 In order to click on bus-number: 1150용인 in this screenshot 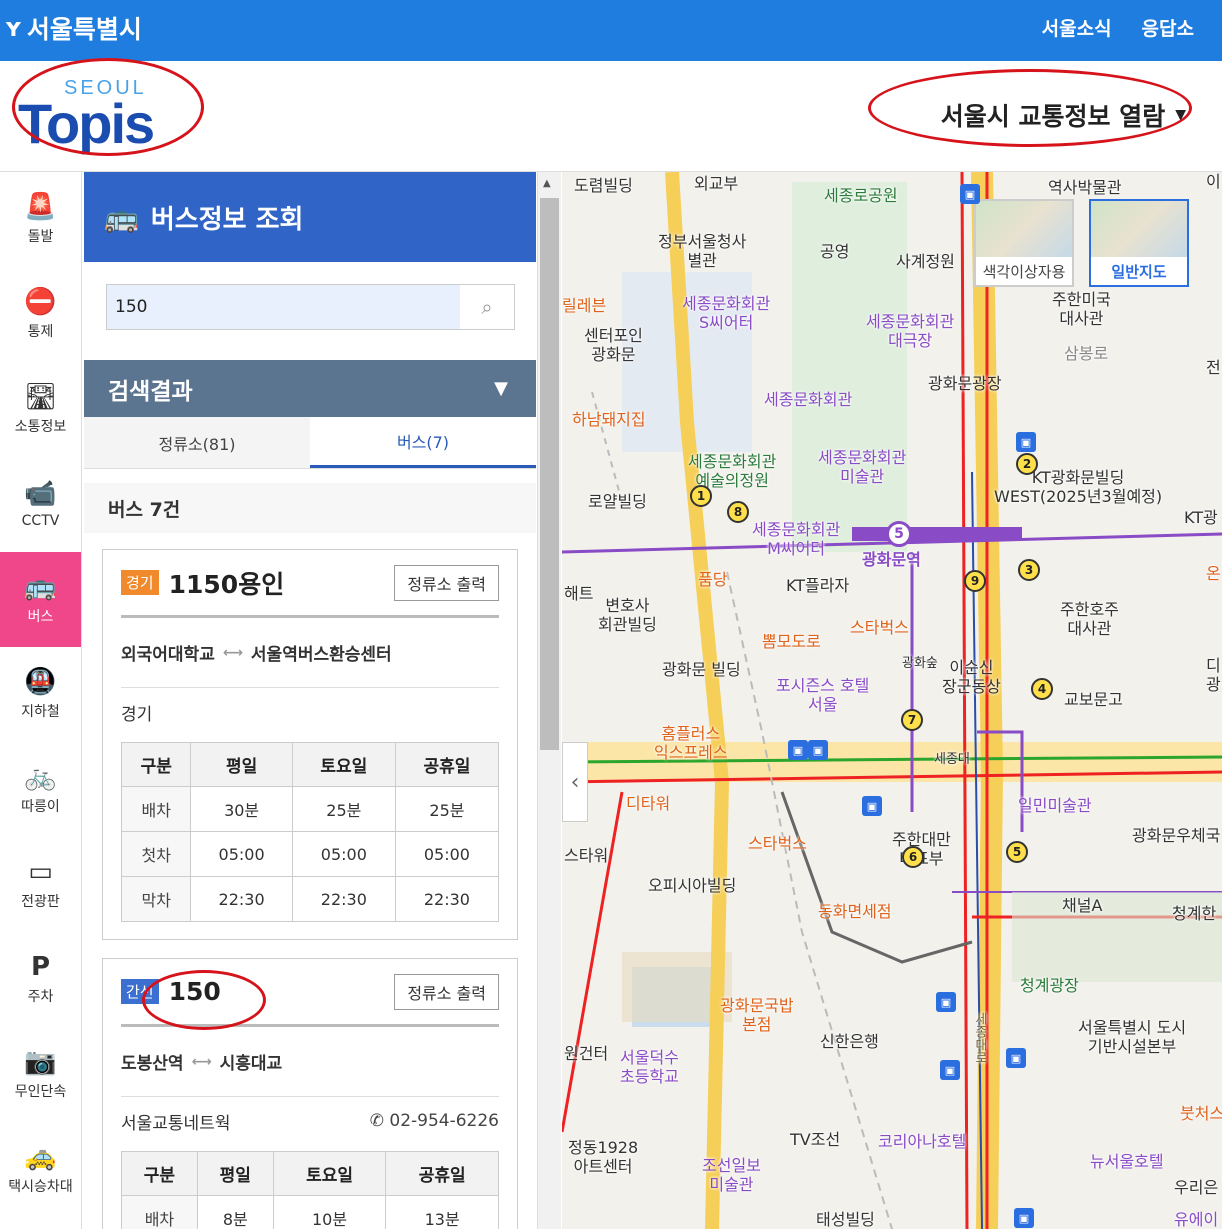, I will do `click(227, 583)`.